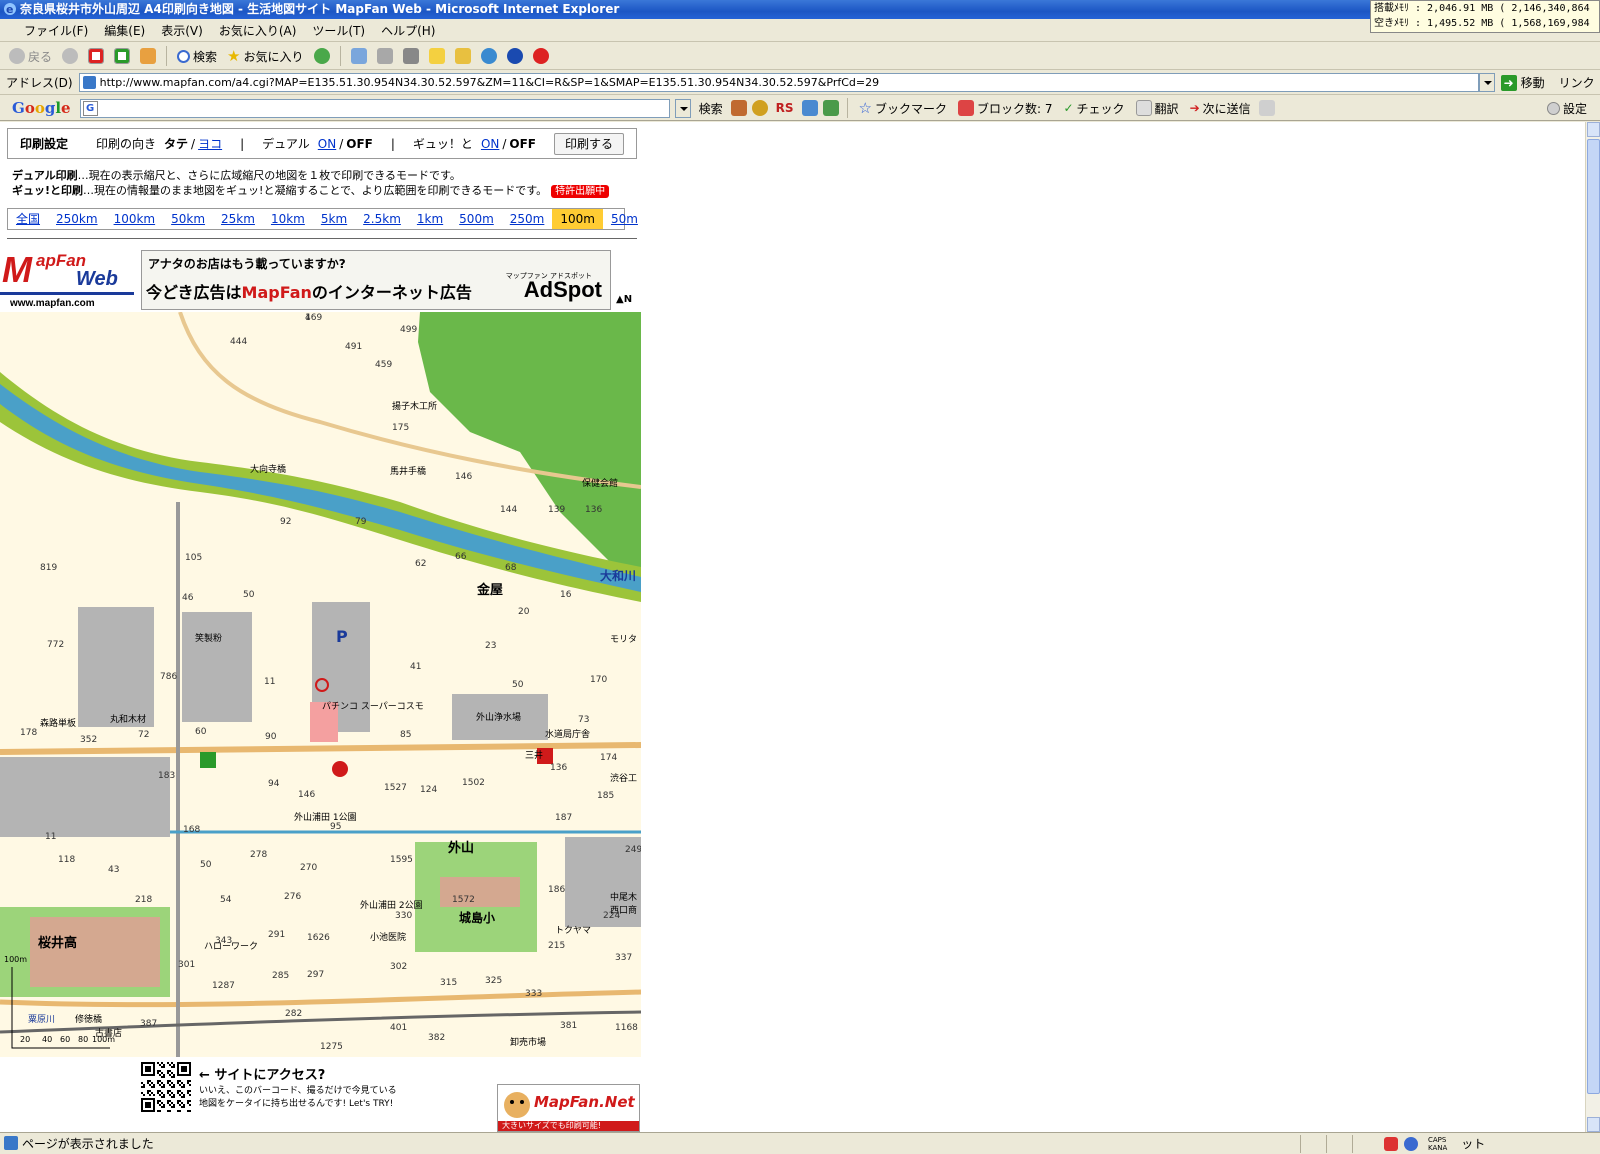  Describe the element at coordinates (1220, 108) in the screenshot. I see `send-to-button: ➔ 次に送信` at that location.